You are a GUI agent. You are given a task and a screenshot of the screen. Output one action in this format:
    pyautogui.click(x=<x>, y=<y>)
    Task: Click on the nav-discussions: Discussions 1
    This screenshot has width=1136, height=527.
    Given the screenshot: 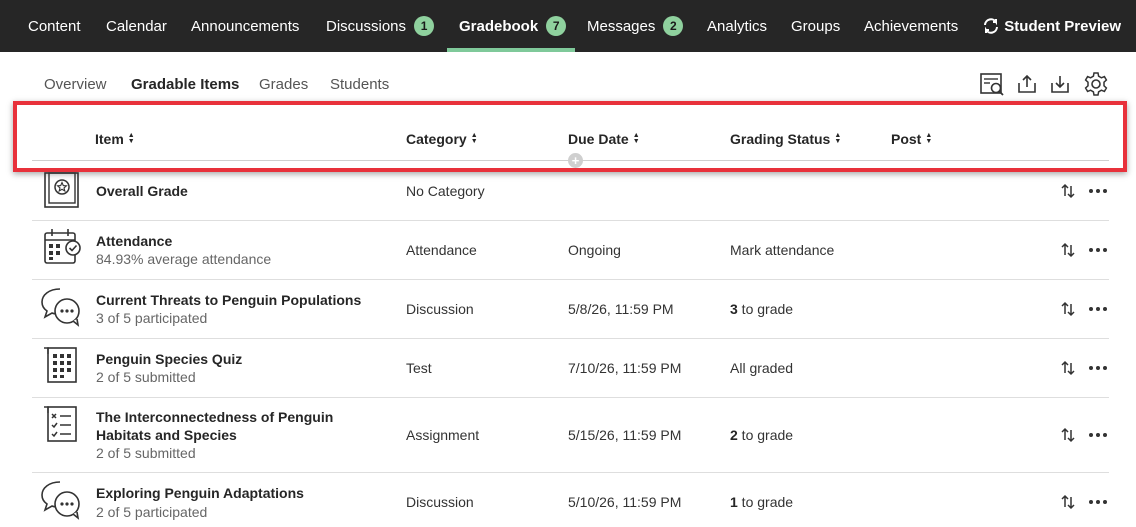 What is the action you would take?
    pyautogui.click(x=380, y=26)
    